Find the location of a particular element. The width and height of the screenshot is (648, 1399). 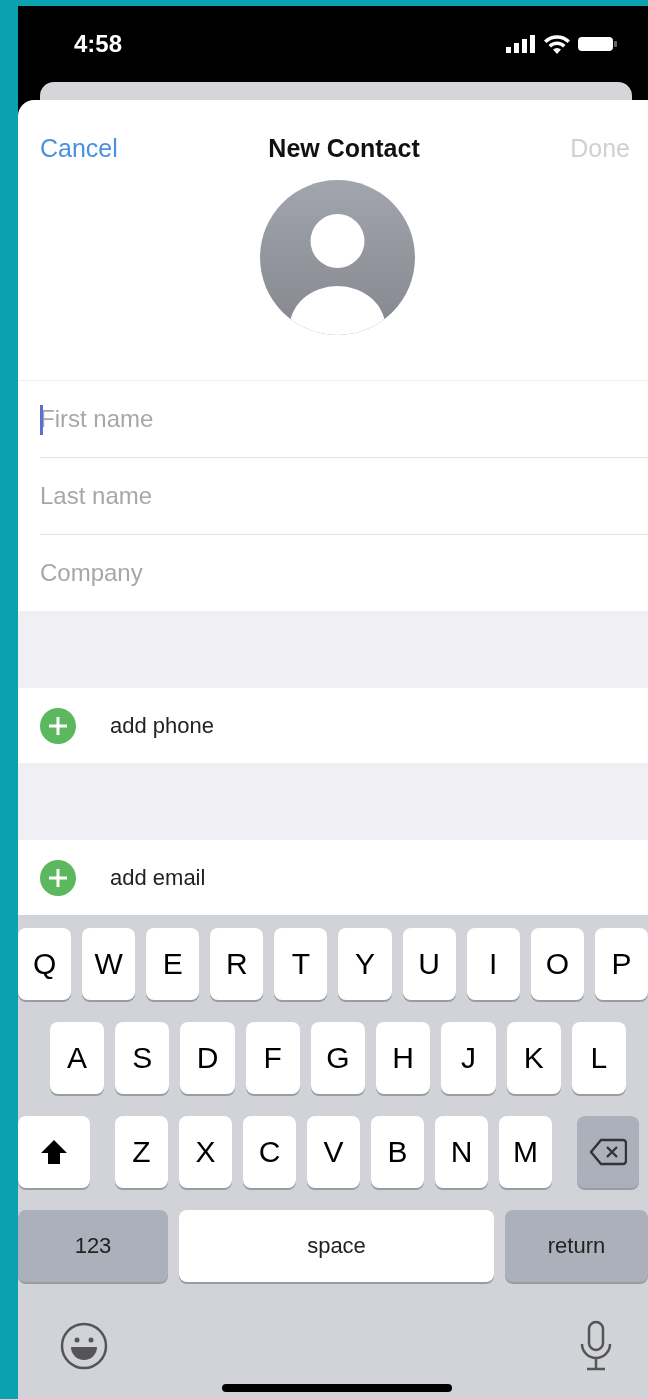

add-row-label: add email is located at coordinates (158, 877).